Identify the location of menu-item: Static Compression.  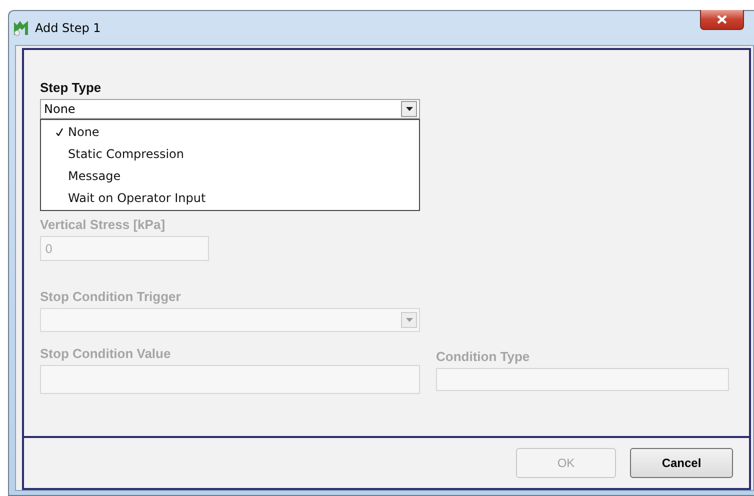
(230, 154).